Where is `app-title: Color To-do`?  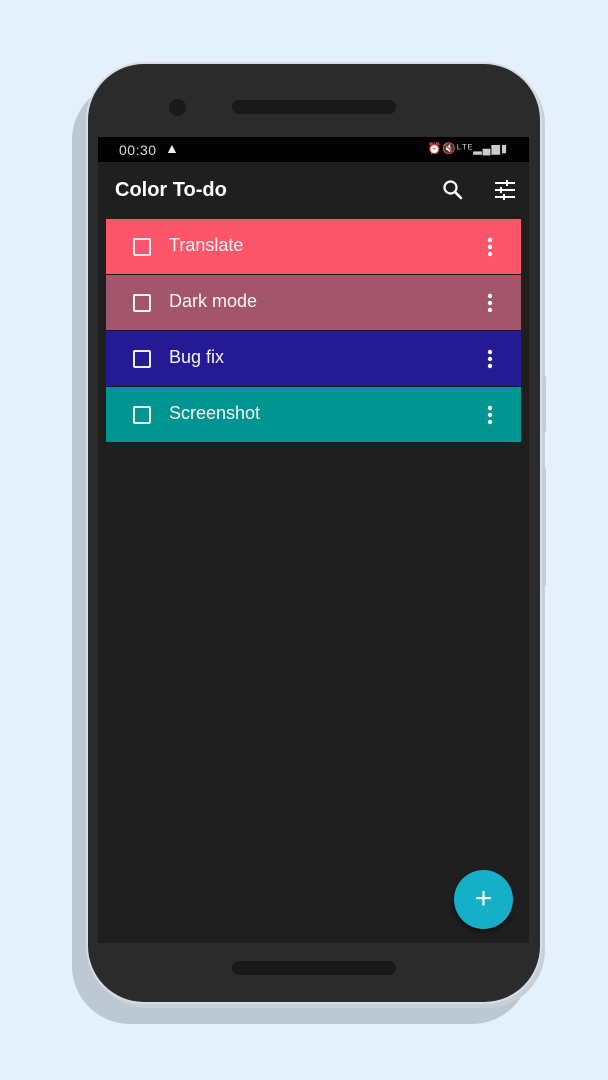
app-title: Color To-do is located at coordinates (171, 190).